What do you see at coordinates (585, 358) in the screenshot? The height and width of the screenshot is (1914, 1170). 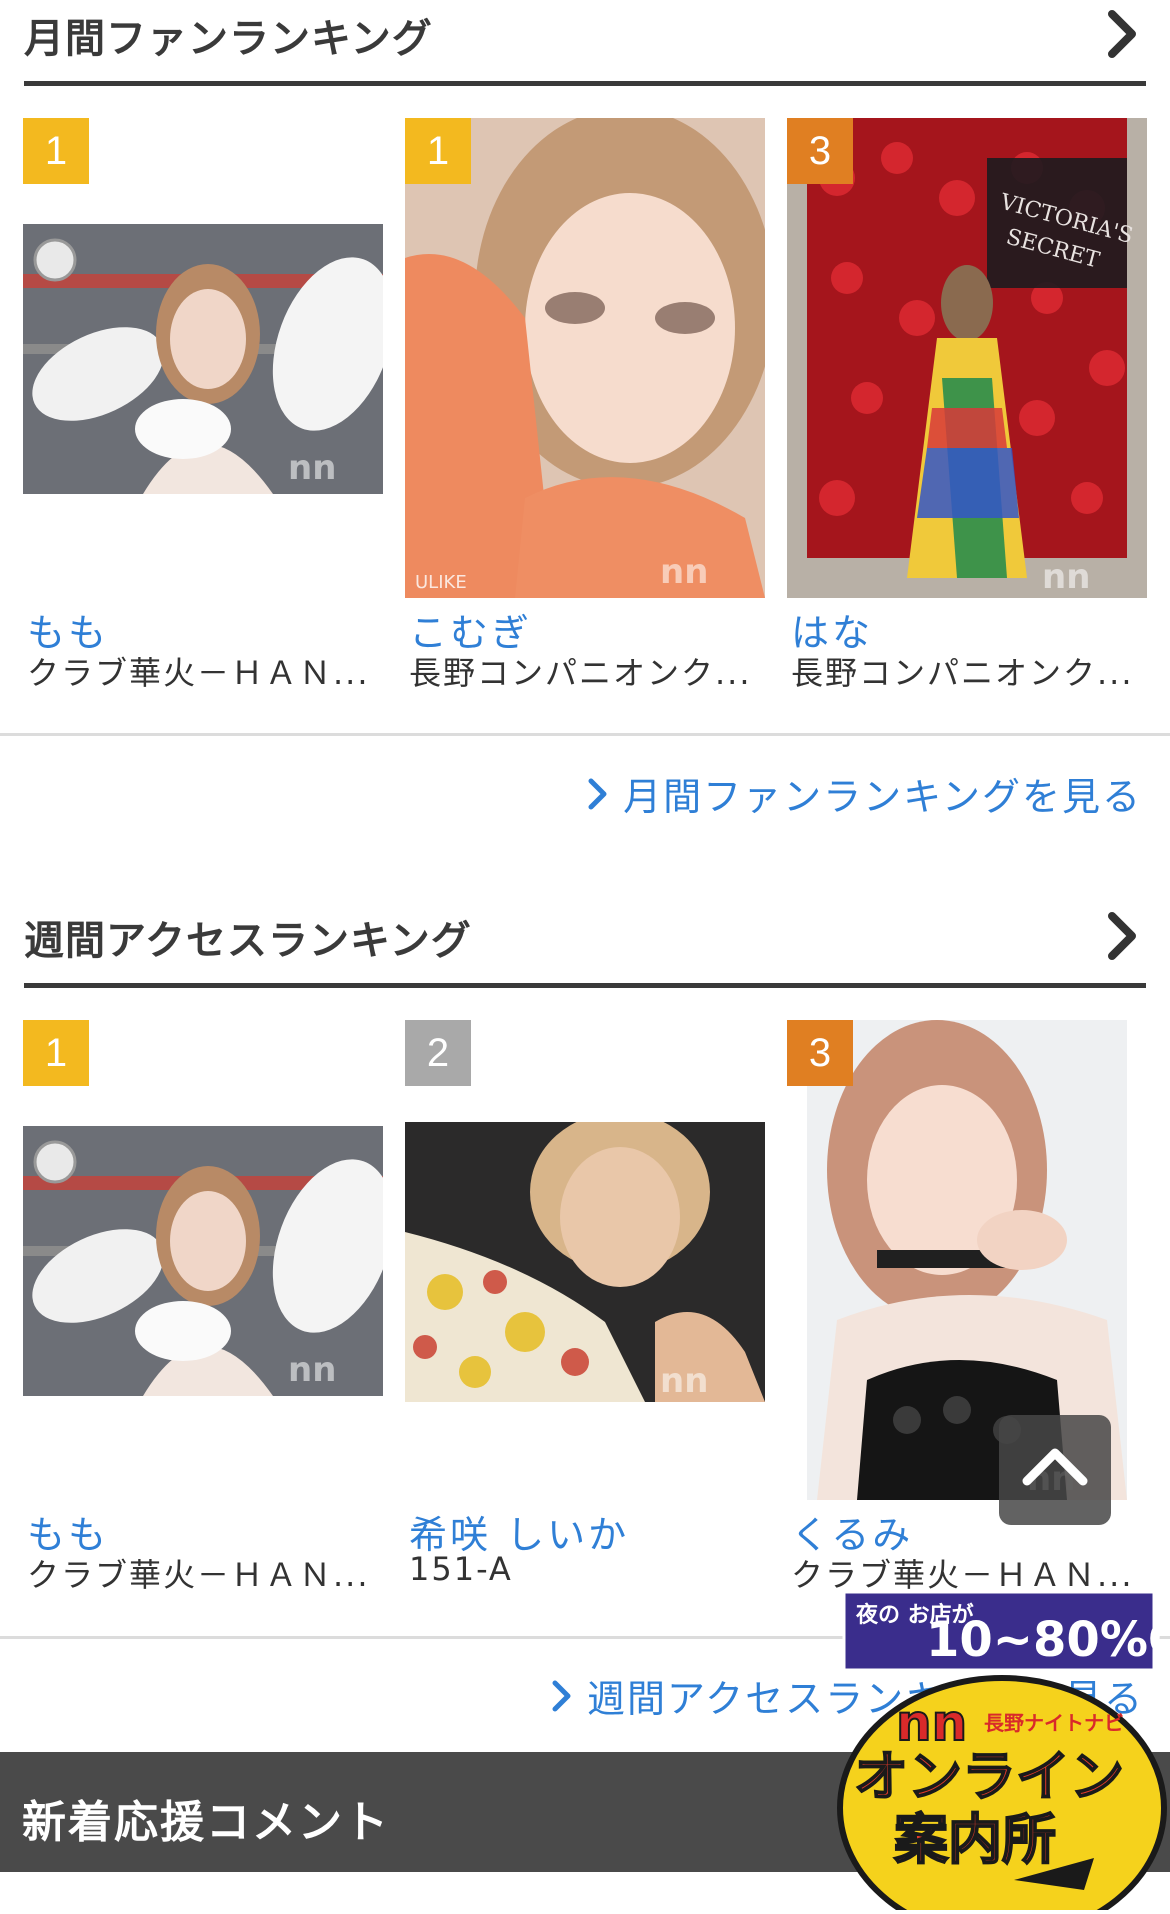 I see `cast-photo: ULIKE nn` at bounding box center [585, 358].